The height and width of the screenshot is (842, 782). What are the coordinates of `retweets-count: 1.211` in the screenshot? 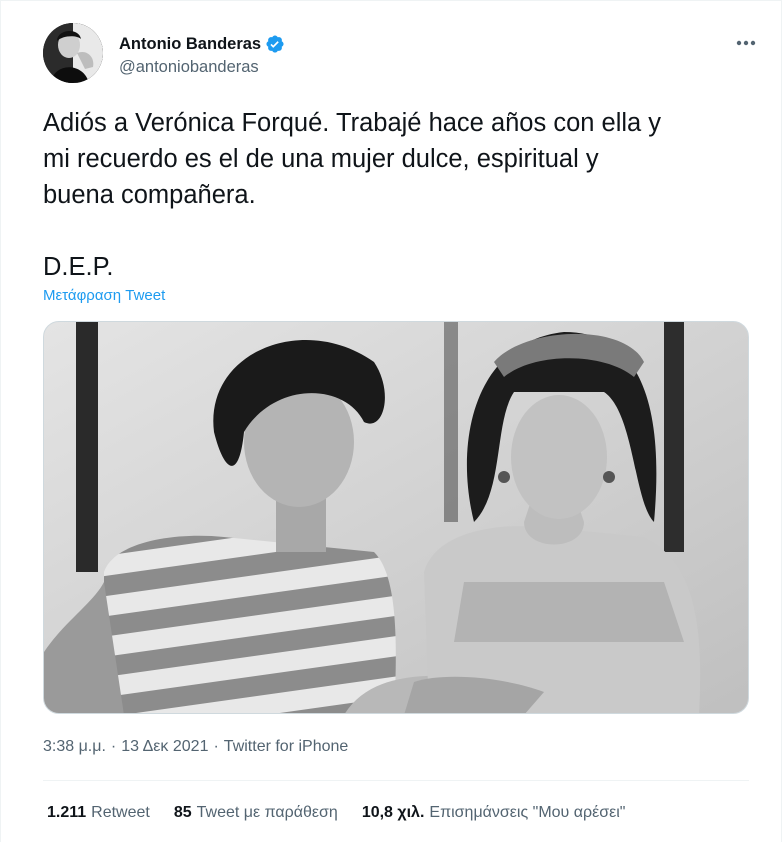 It's located at (67, 812).